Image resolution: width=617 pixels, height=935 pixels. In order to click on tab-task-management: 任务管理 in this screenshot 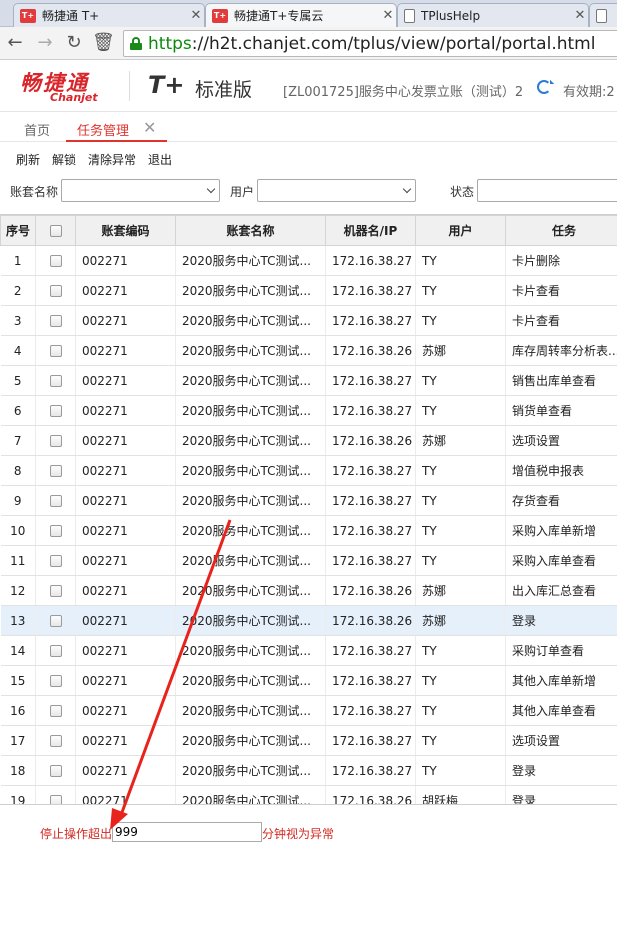, I will do `click(103, 129)`.